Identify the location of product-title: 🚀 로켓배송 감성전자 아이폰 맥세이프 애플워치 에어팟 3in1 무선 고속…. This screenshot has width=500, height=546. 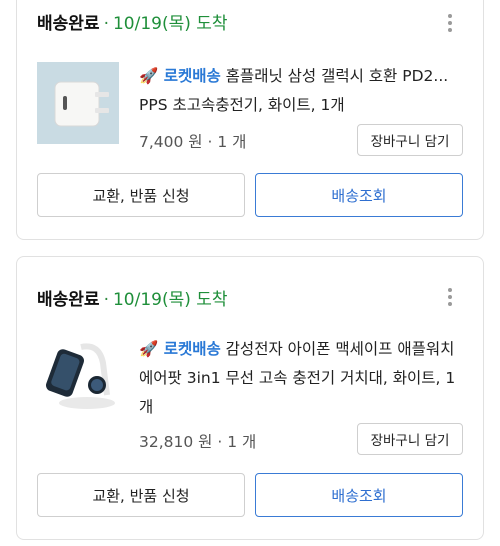
(304, 378).